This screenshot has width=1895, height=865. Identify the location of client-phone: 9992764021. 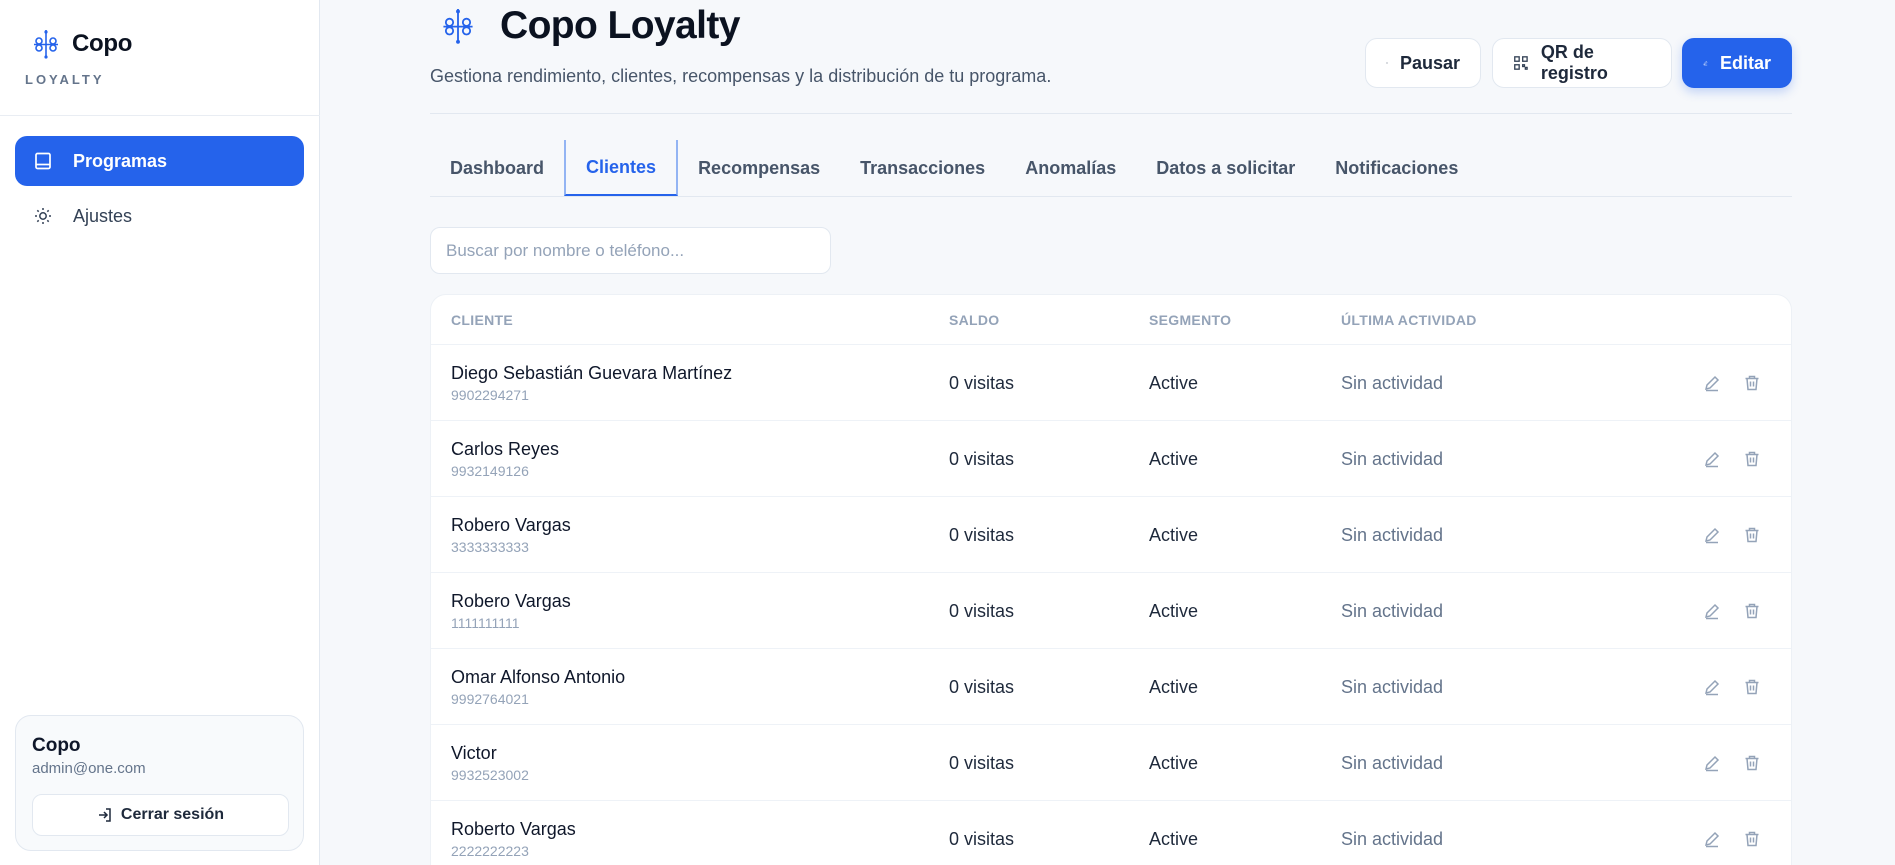
(490, 699).